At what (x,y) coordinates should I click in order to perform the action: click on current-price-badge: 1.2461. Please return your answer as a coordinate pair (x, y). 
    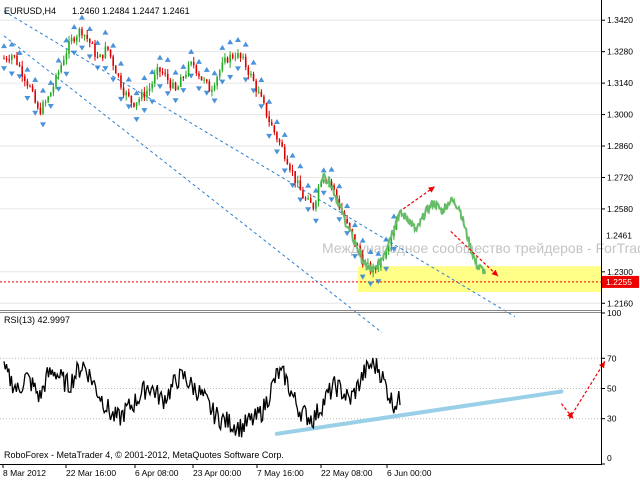
    Looking at the image, I should click on (619, 236).